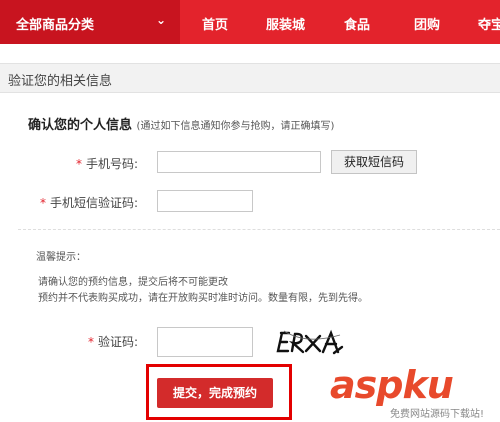 This screenshot has width=500, height=422. What do you see at coordinates (60, 81) in the screenshot?
I see `section-title: 验证您的相关信息` at bounding box center [60, 81].